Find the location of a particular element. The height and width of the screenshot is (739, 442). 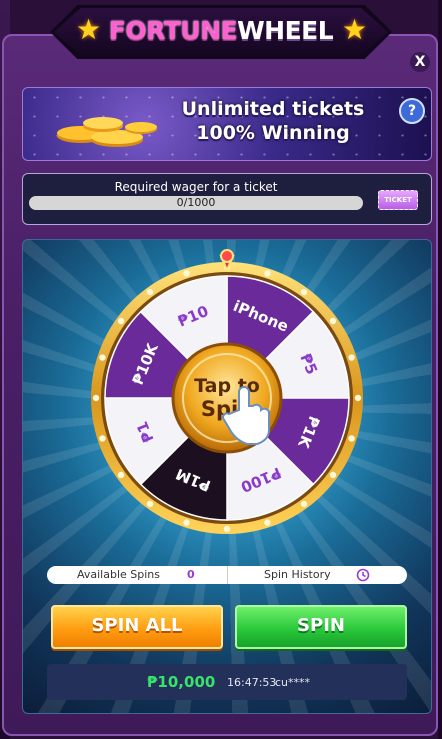

spin-history-link: Spin History is located at coordinates (317, 575).